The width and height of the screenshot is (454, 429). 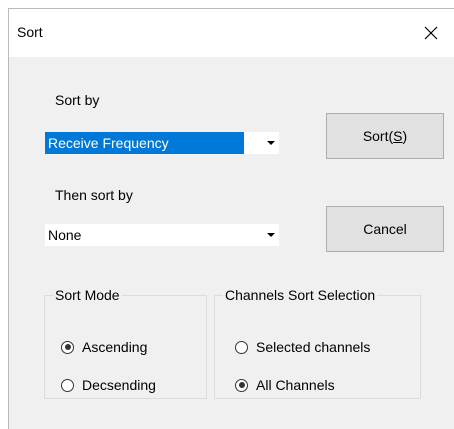 I want to click on sort-by-label: Sort by, so click(x=77, y=100).